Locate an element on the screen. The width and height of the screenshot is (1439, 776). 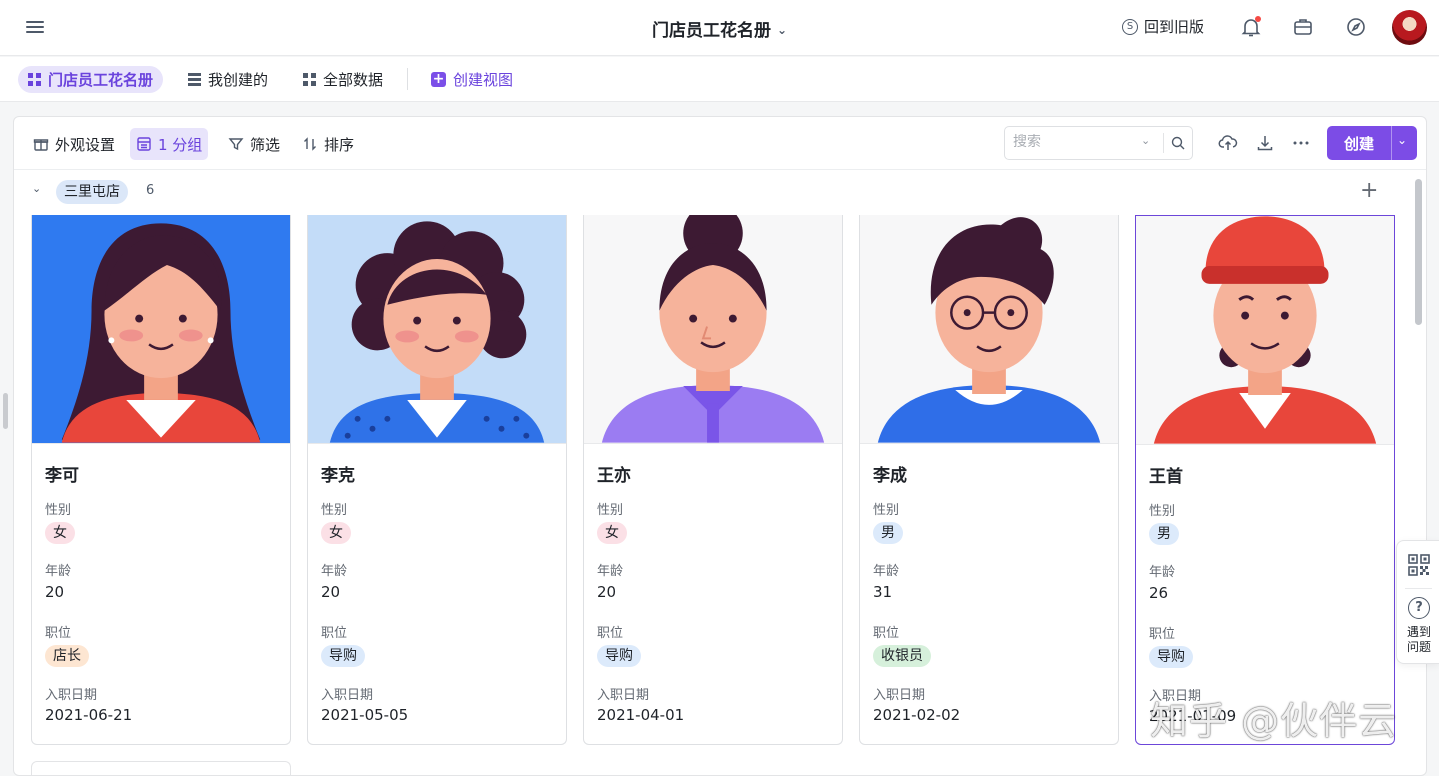
tab-label: 门店员工花名册 is located at coordinates (101, 80).